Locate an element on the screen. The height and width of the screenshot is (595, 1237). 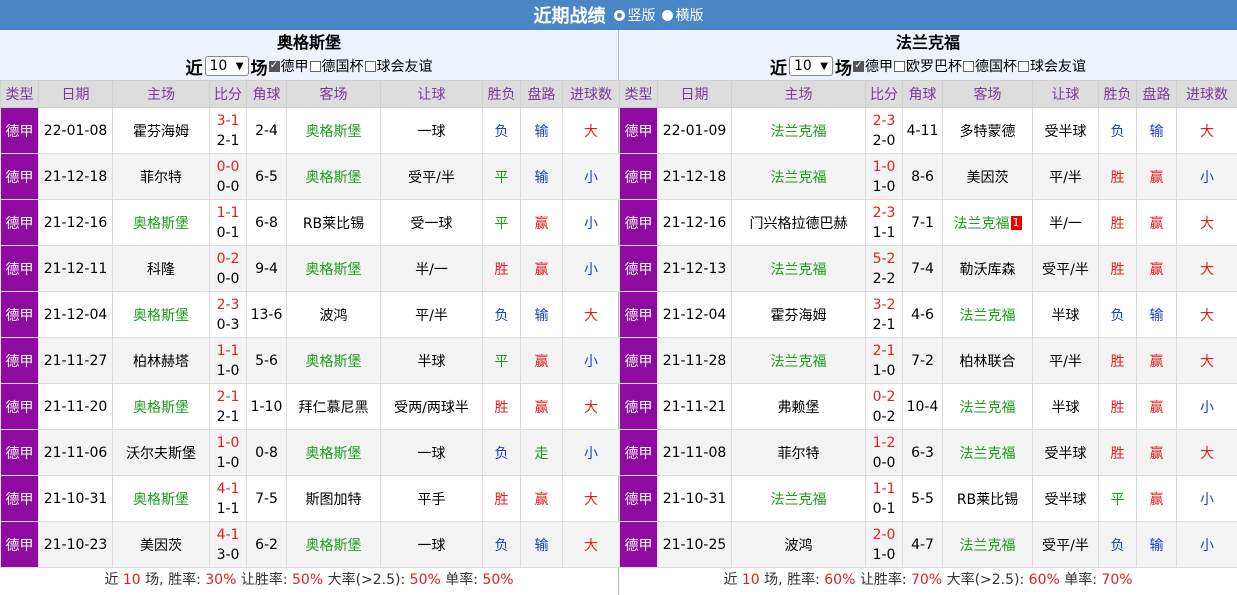
score-cell: 2-3 2-0 is located at coordinates (884, 130).